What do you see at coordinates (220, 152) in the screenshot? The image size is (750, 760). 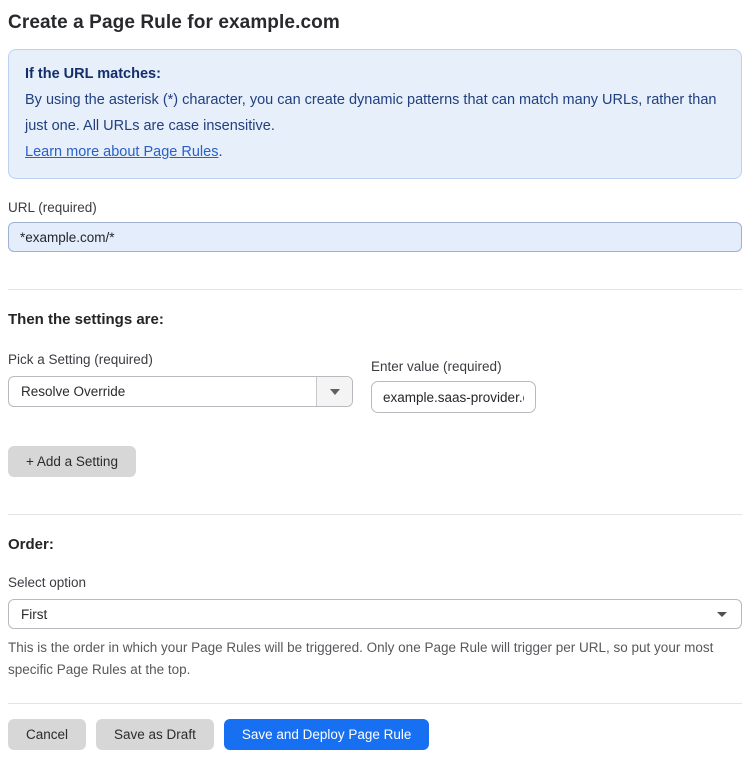 I see `link-suffix: .` at bounding box center [220, 152].